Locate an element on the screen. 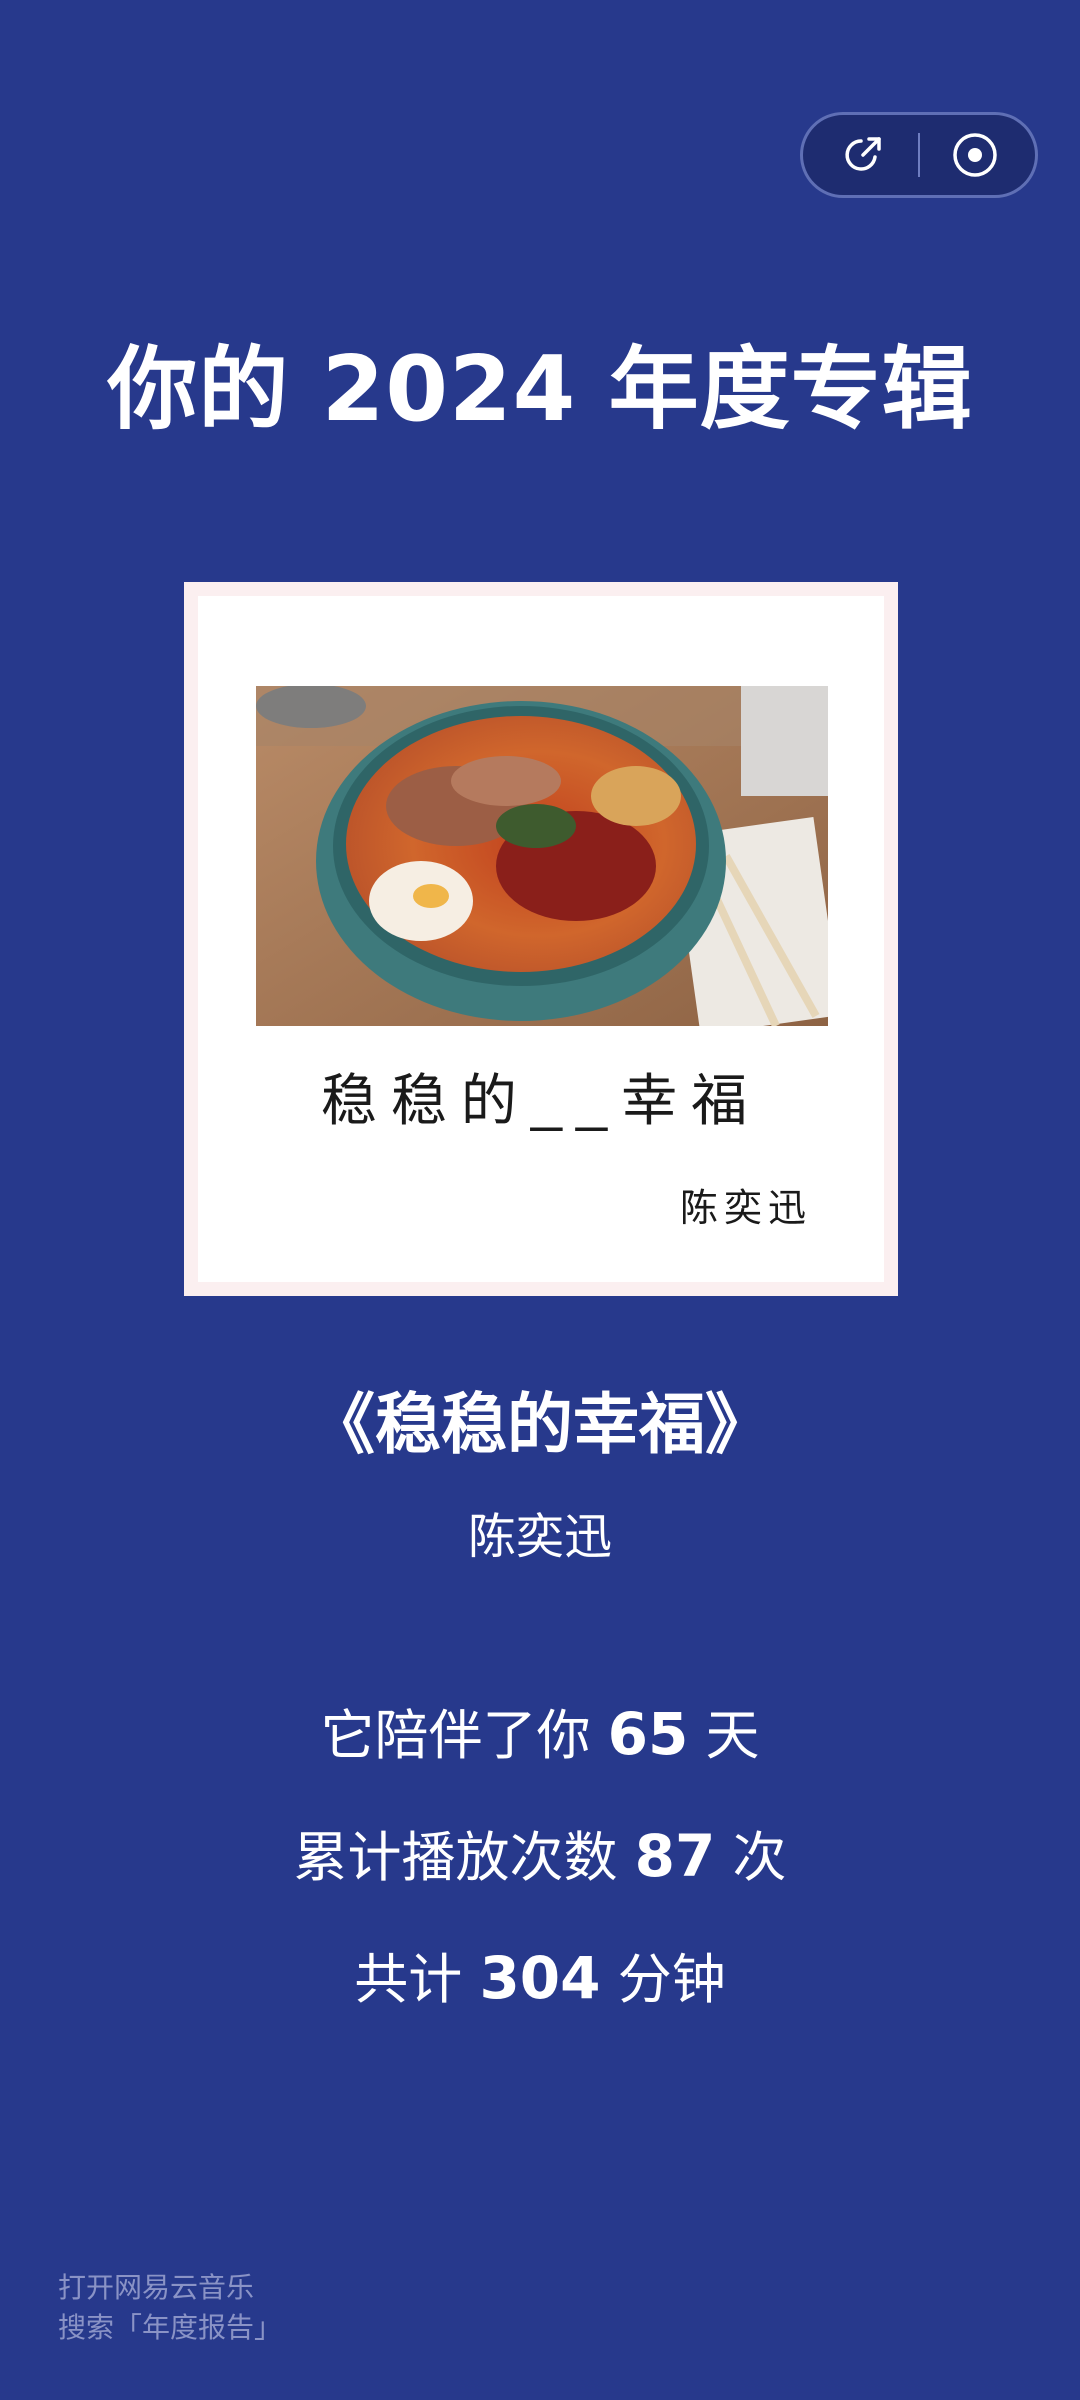  share-button is located at coordinates (863, 155).